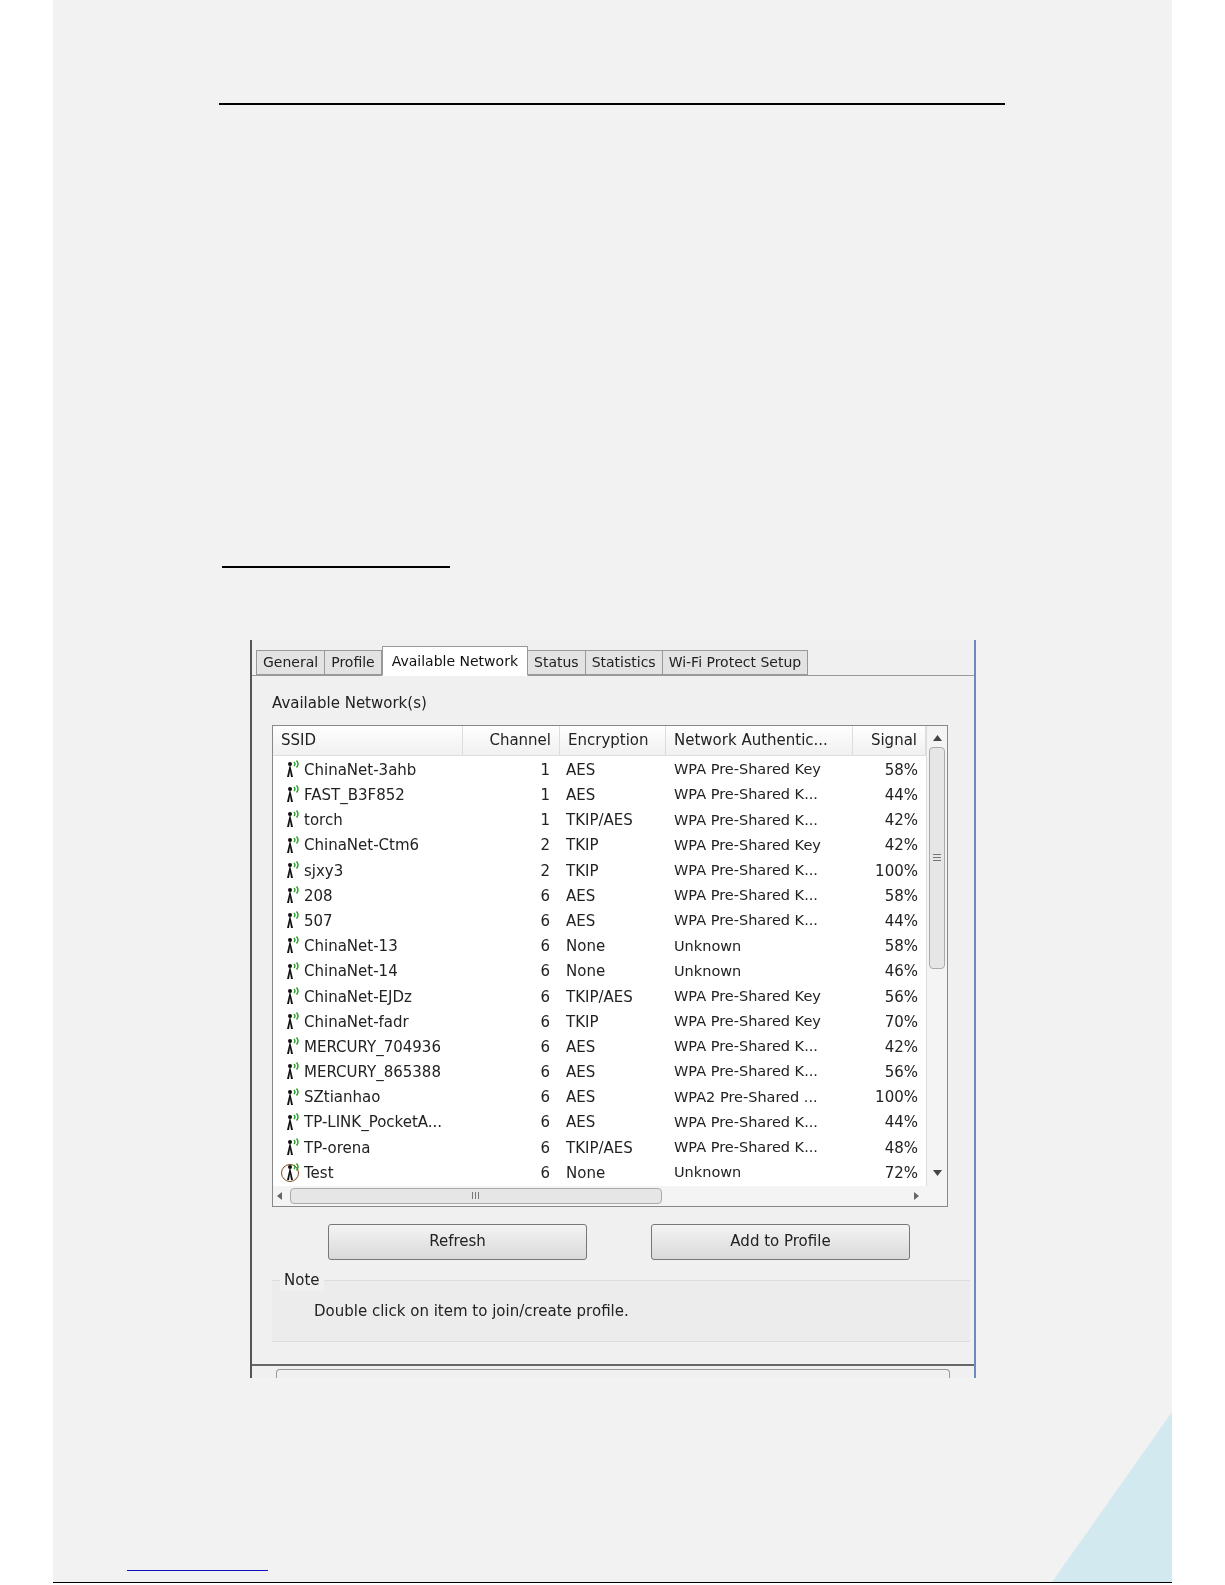  I want to click on note-text: Double click on item to join/create profile., so click(472, 1311).